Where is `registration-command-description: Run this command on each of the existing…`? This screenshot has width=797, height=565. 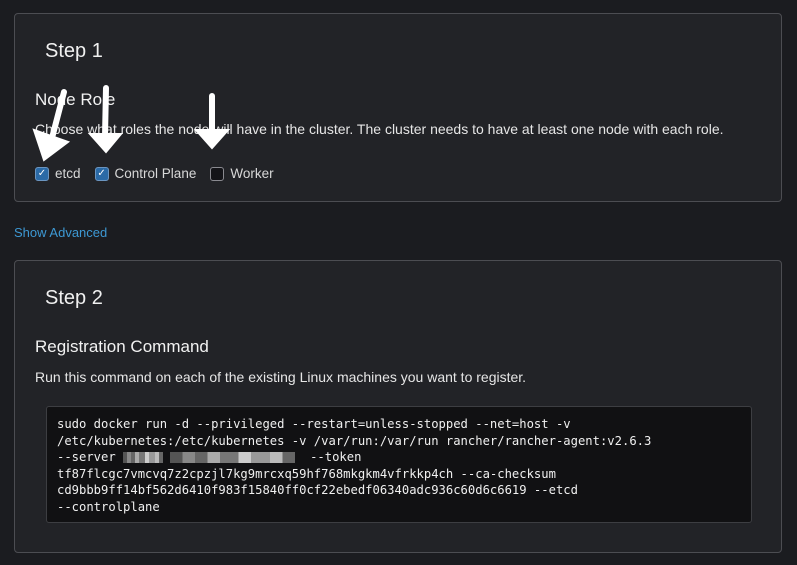 registration-command-description: Run this command on each of the existing… is located at coordinates (281, 377).